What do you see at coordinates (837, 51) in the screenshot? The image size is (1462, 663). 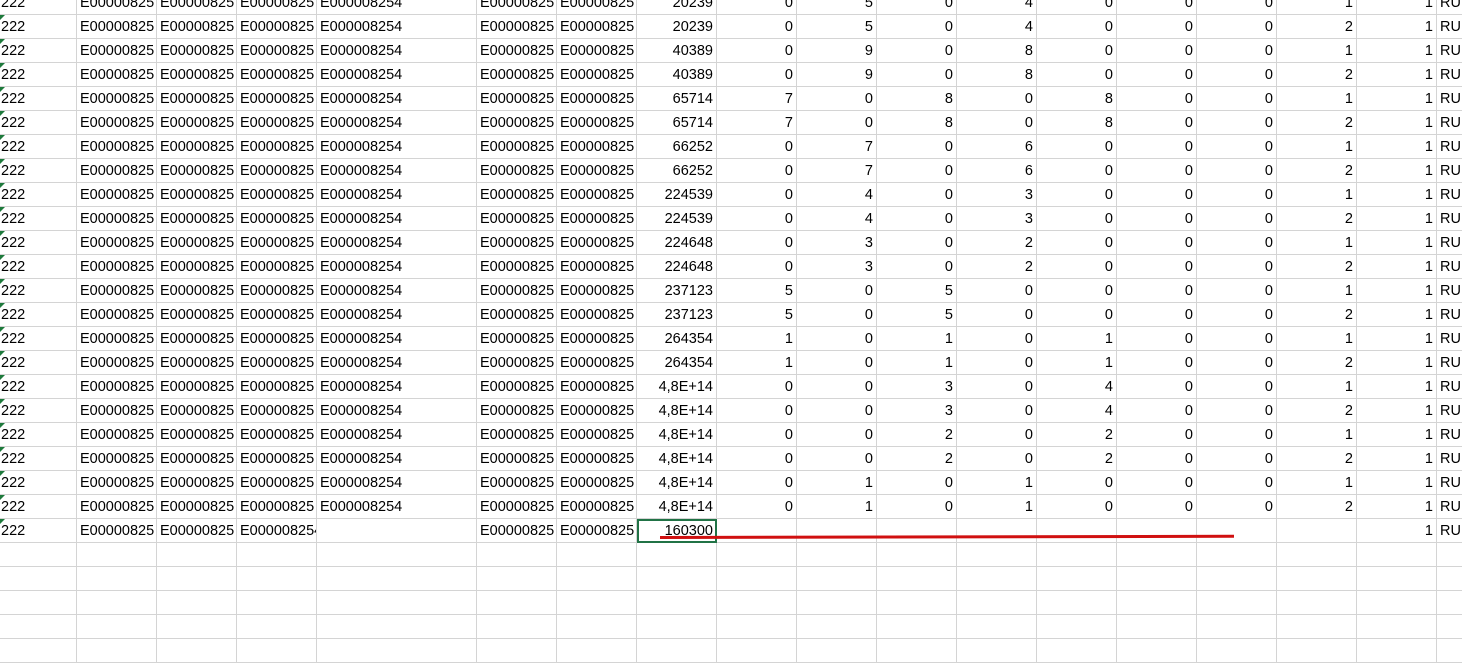 I see `cell-j: 9` at bounding box center [837, 51].